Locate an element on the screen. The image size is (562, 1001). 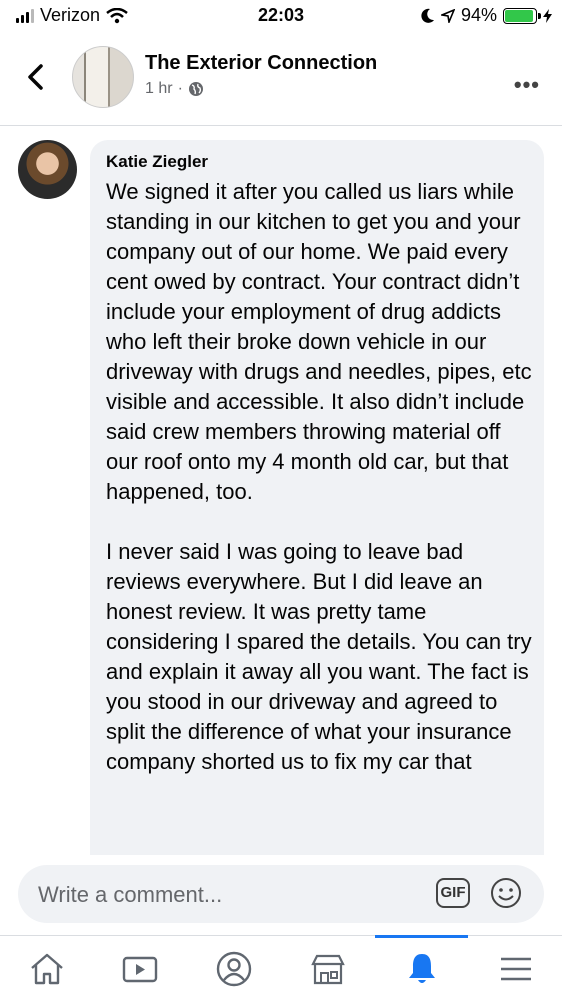
status-bar: Verizon 22:03 94% is located at coordinates (281, 16).